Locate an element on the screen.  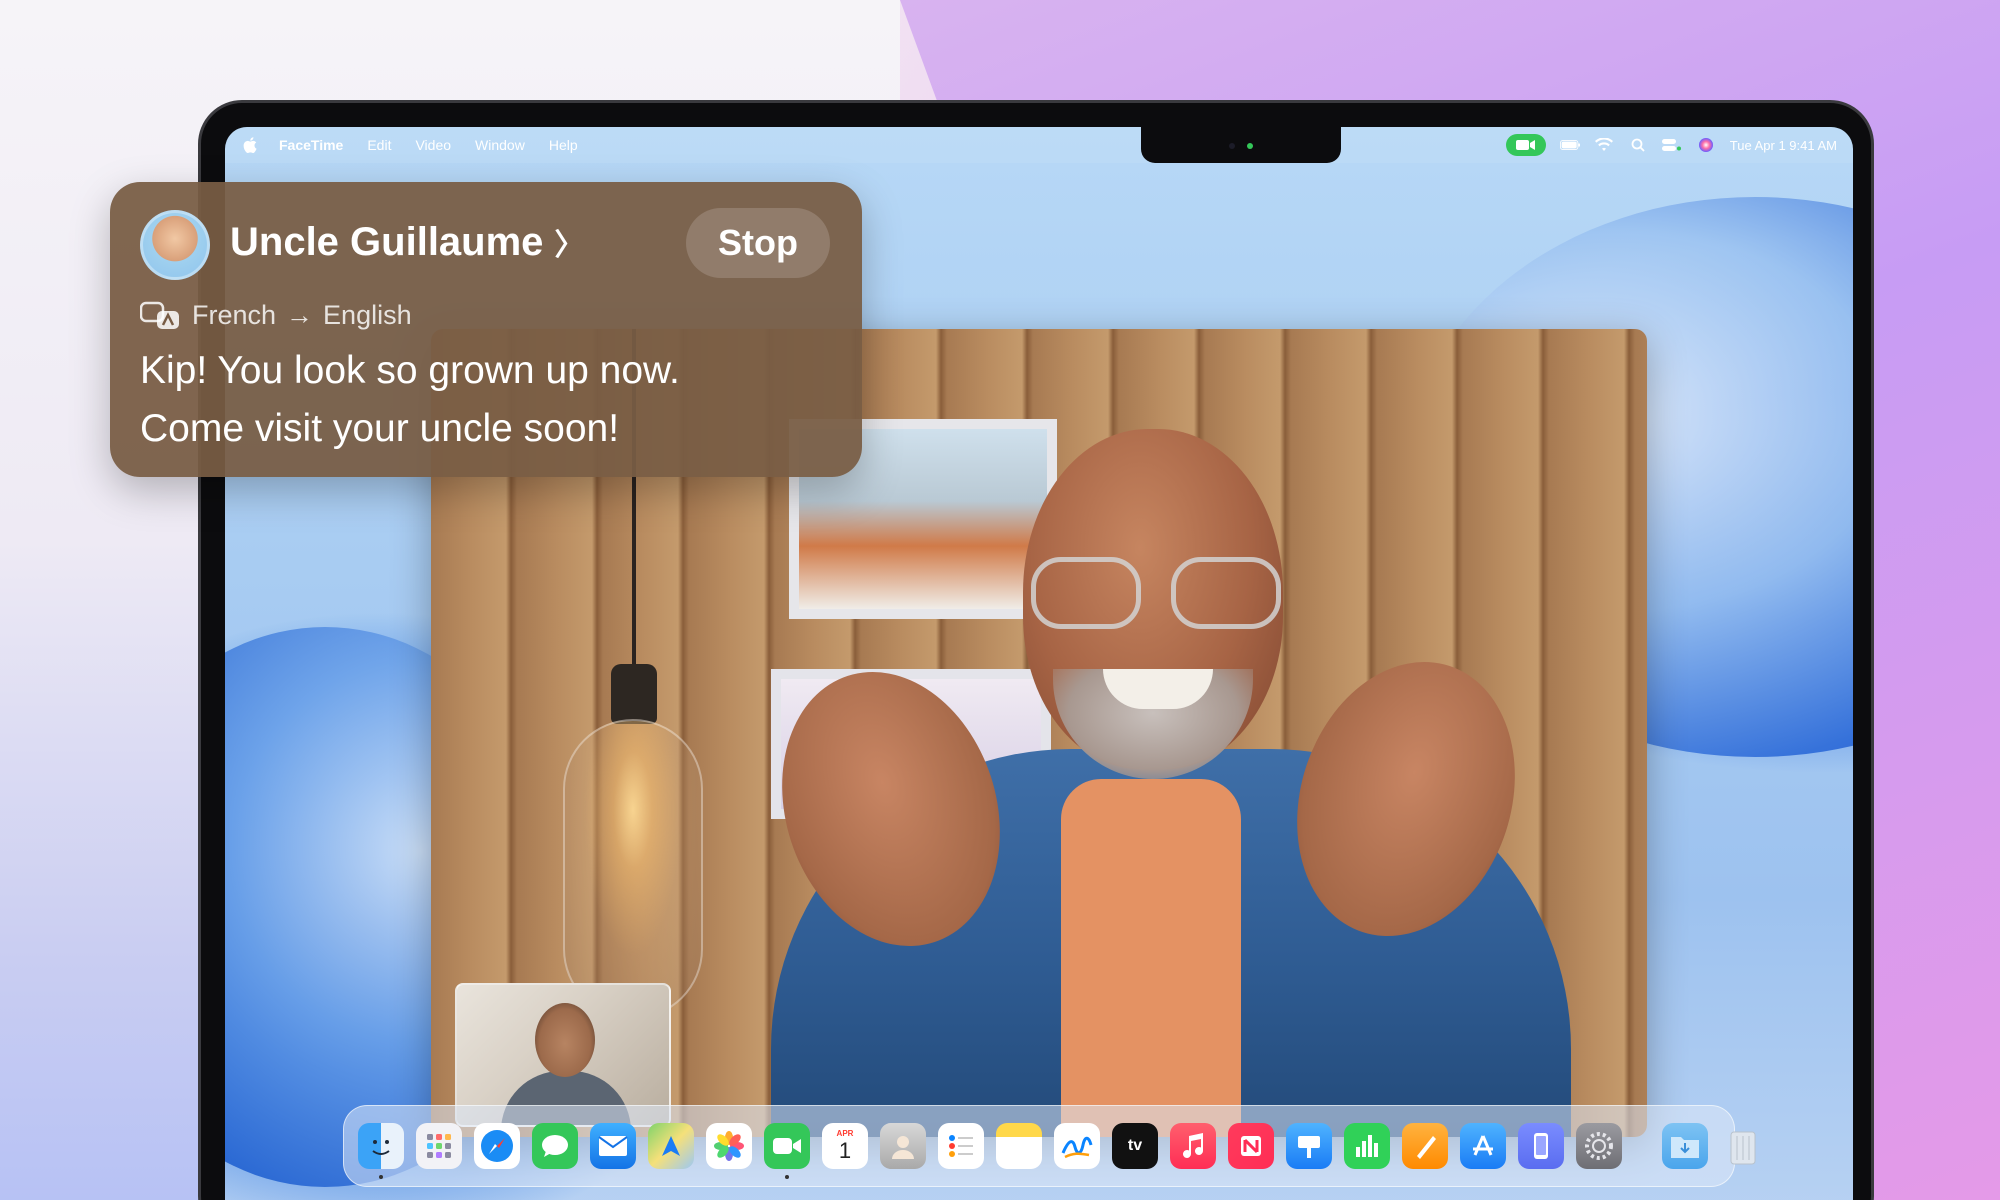
spotlight-icon is located at coordinates (1638, 145).